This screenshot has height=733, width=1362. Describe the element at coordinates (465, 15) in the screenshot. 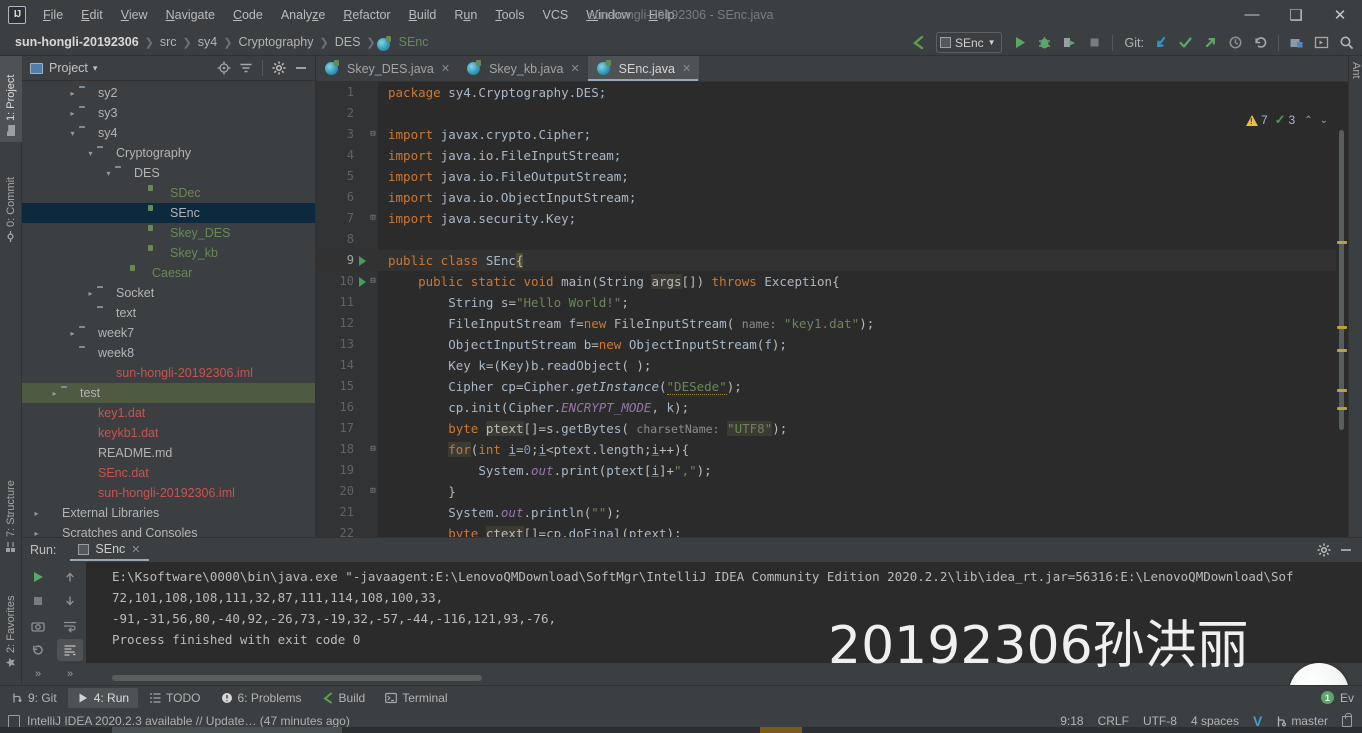

I see `menu-run: Run` at that location.